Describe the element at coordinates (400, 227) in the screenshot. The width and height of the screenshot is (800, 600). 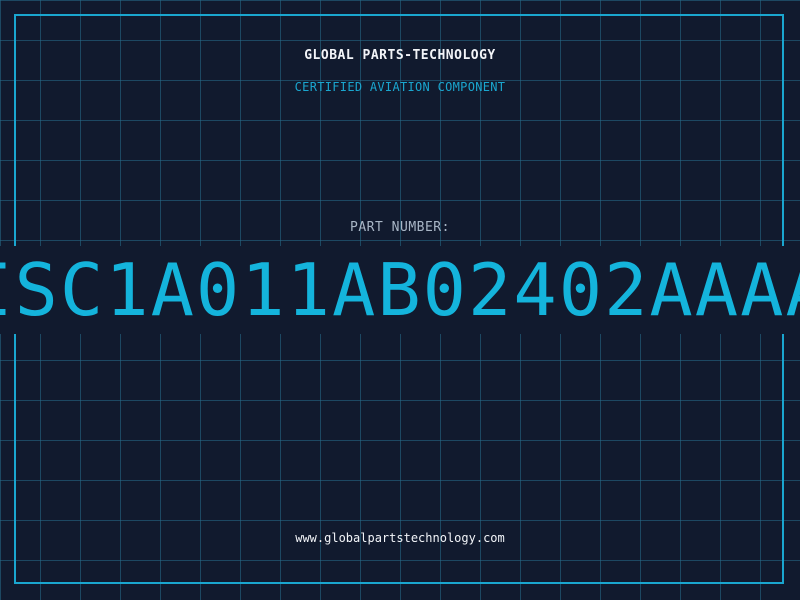
I see `part-number-label: PART NUMBER:` at that location.